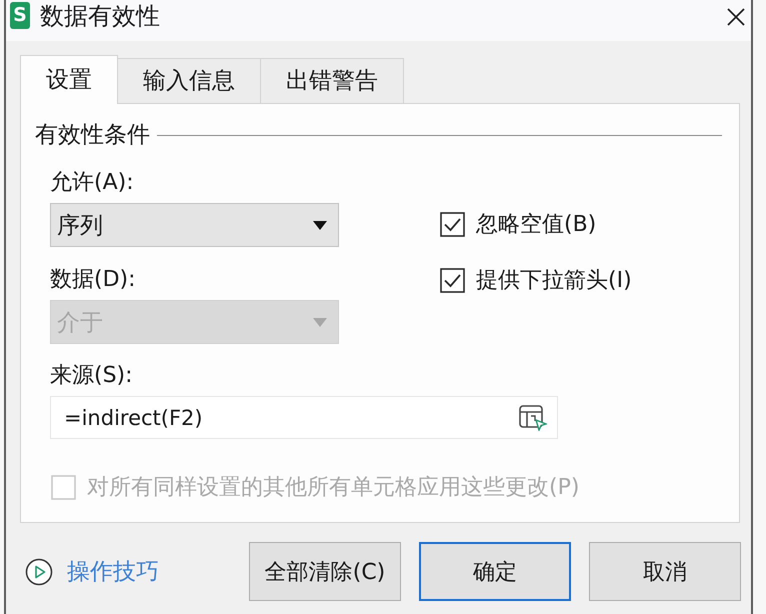 The height and width of the screenshot is (614, 766). I want to click on app-logo: S, so click(20, 15).